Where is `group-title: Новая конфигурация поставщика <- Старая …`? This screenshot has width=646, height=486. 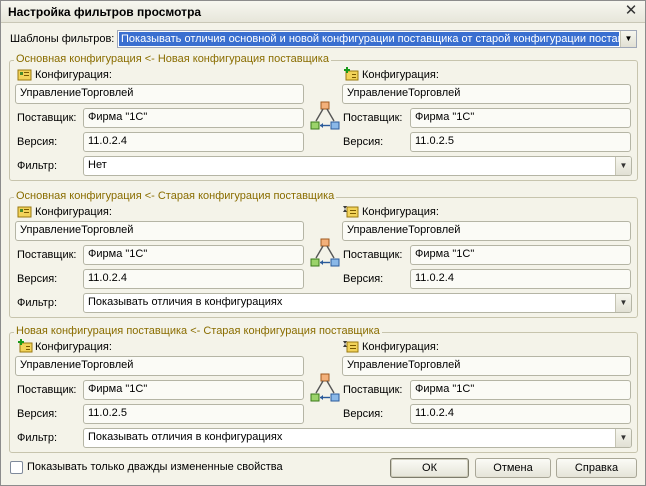 group-title: Новая конфигурация поставщика <- Старая … is located at coordinates (198, 331).